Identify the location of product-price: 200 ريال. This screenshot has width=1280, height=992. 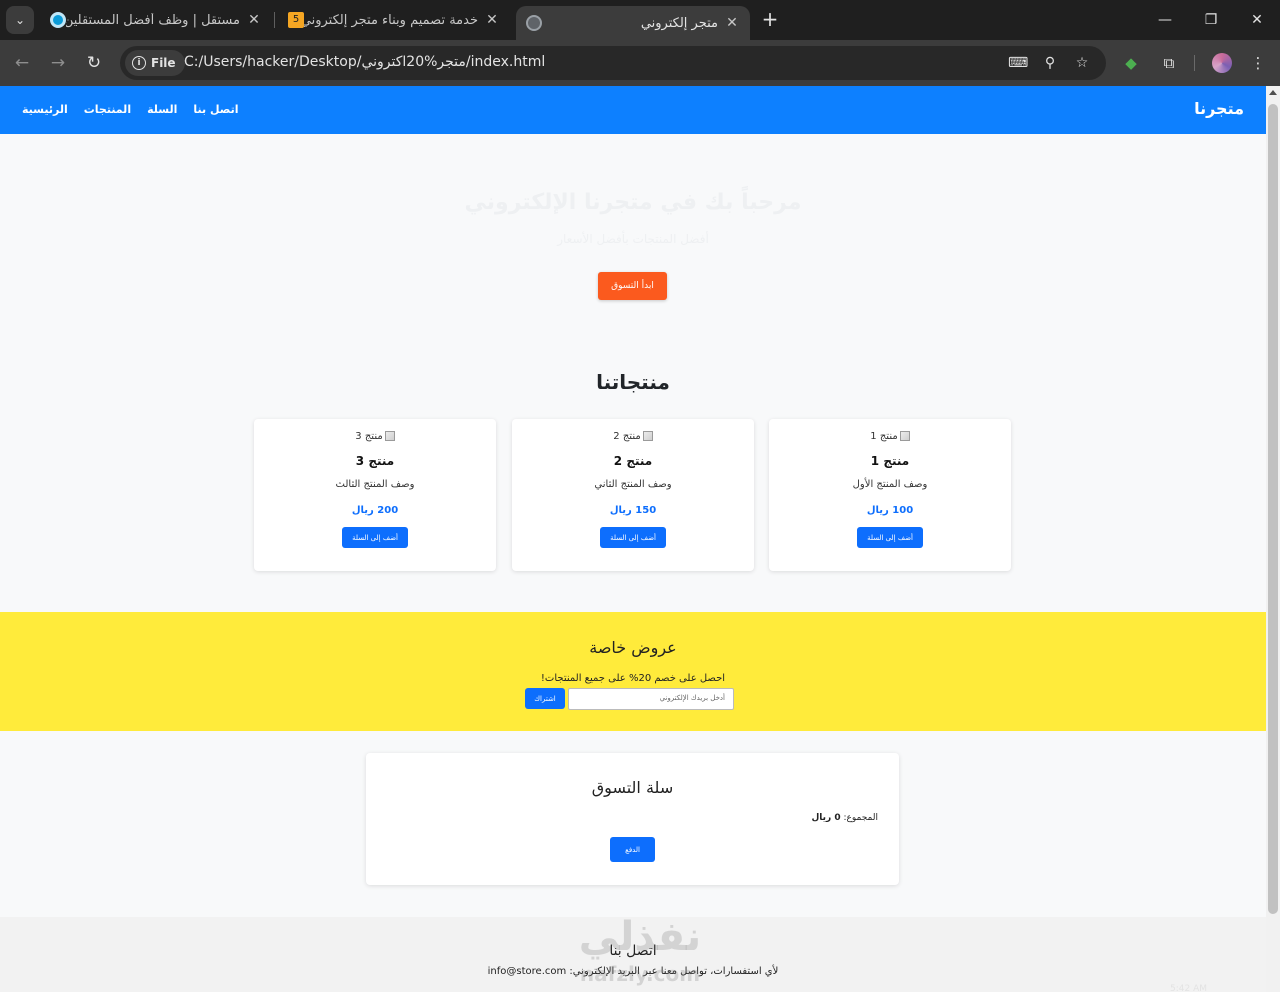
(375, 510).